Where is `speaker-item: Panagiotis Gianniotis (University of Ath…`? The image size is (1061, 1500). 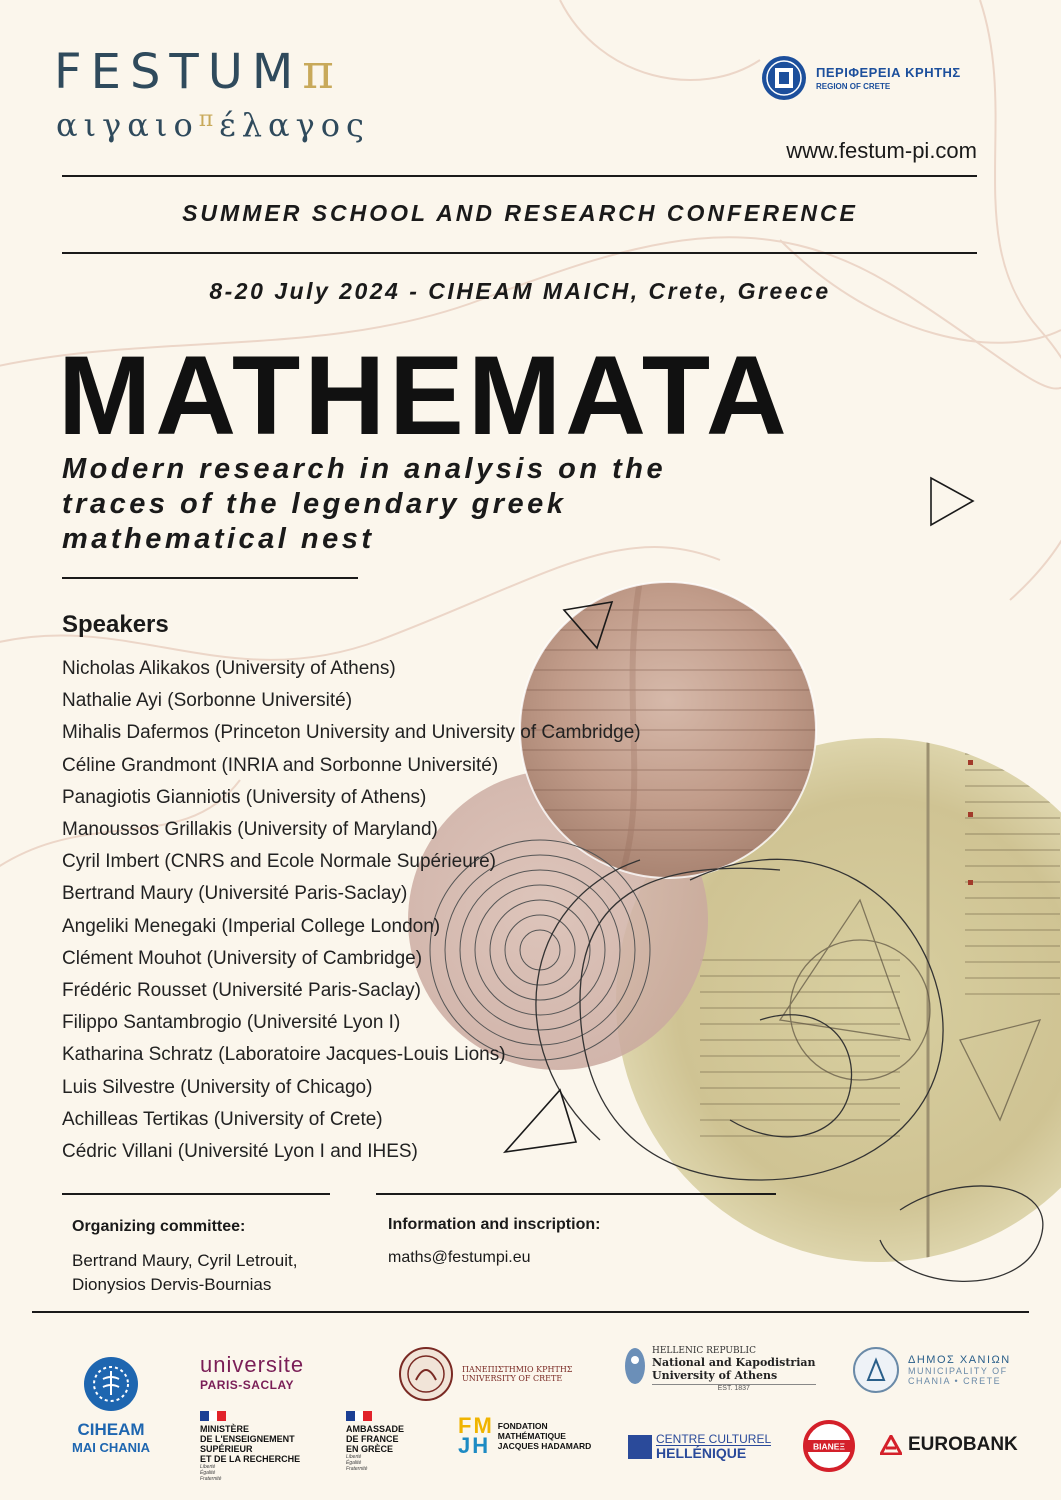 speaker-item: Panagiotis Gianniotis (University of Ath… is located at coordinates (244, 797).